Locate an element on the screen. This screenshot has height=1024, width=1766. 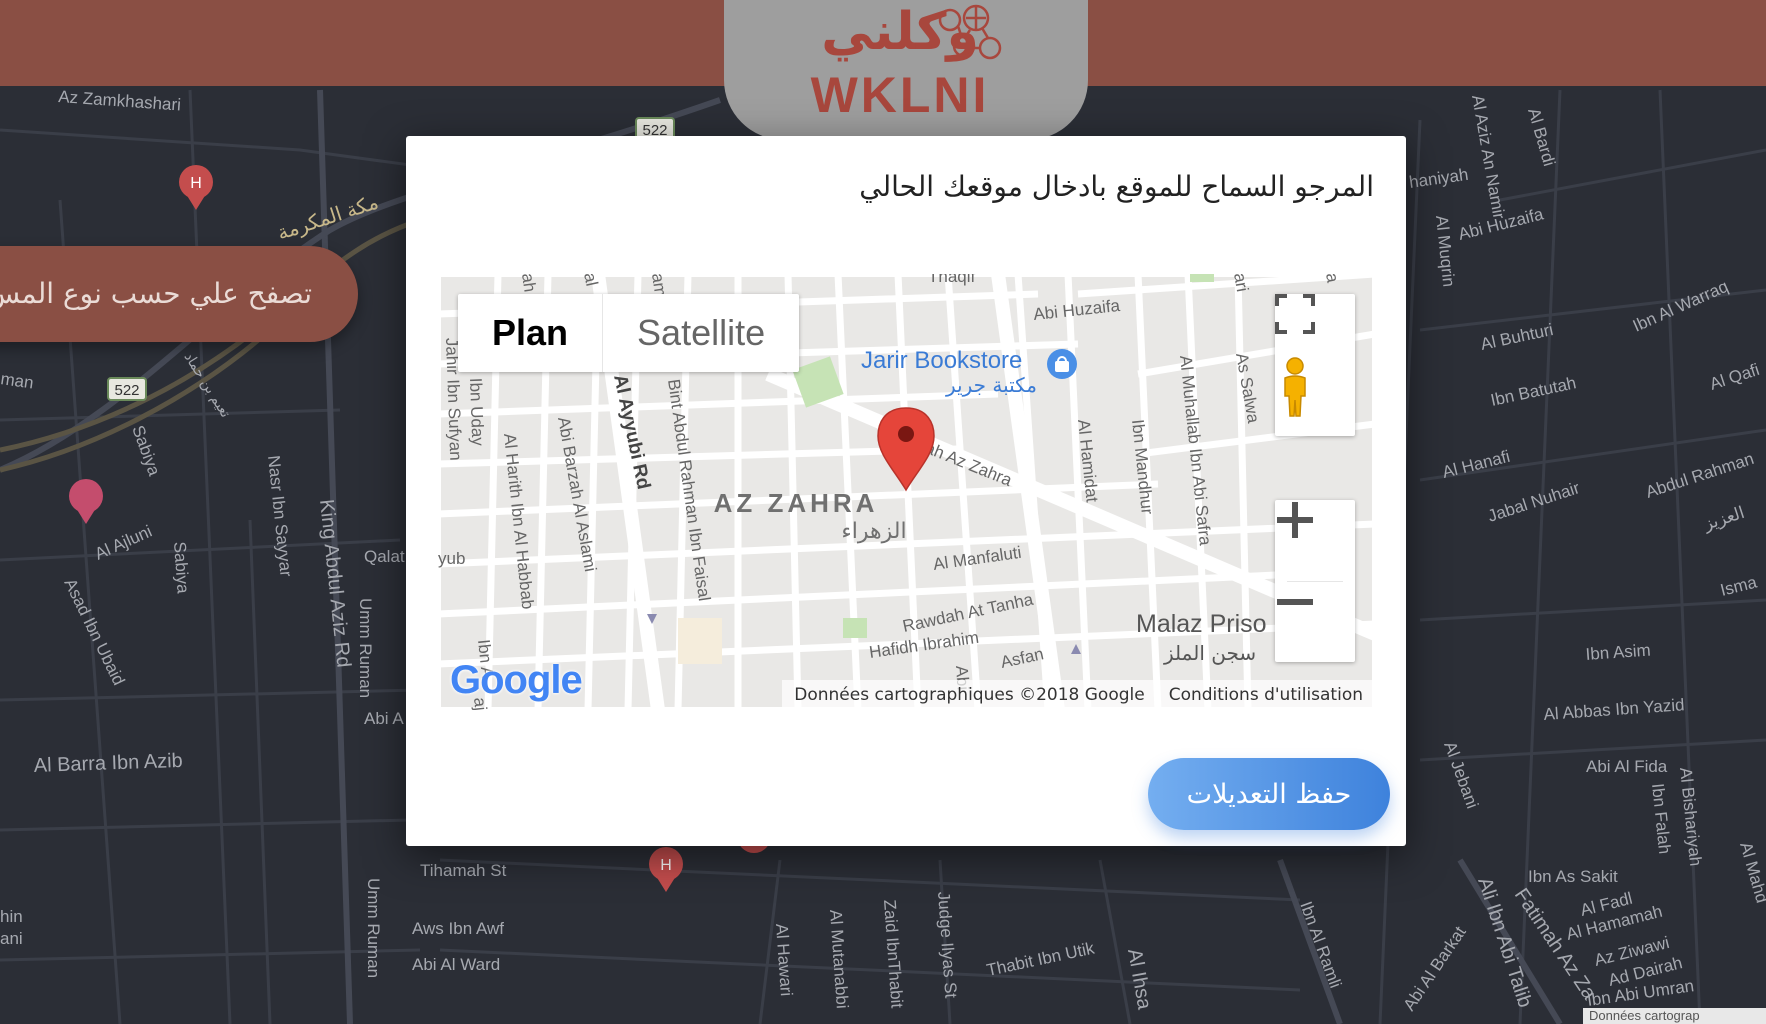
google-logo-text: Google is located at coordinates (516, 680).